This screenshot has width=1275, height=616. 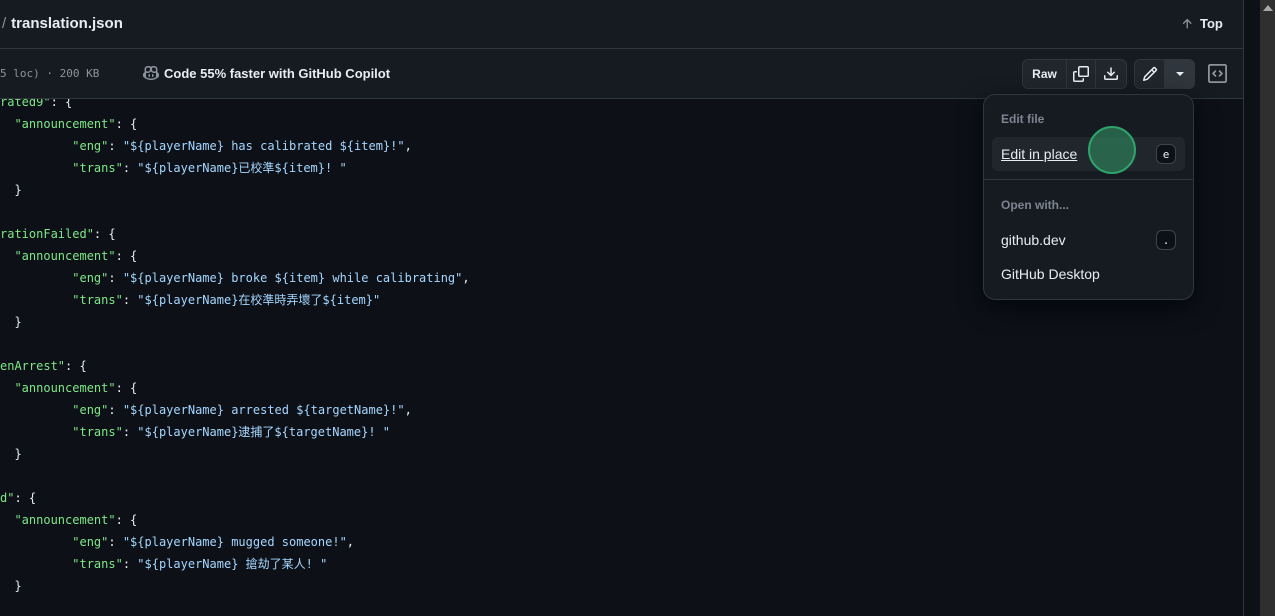 What do you see at coordinates (47, 234) in the screenshot?
I see `json-key: rationFailed"` at bounding box center [47, 234].